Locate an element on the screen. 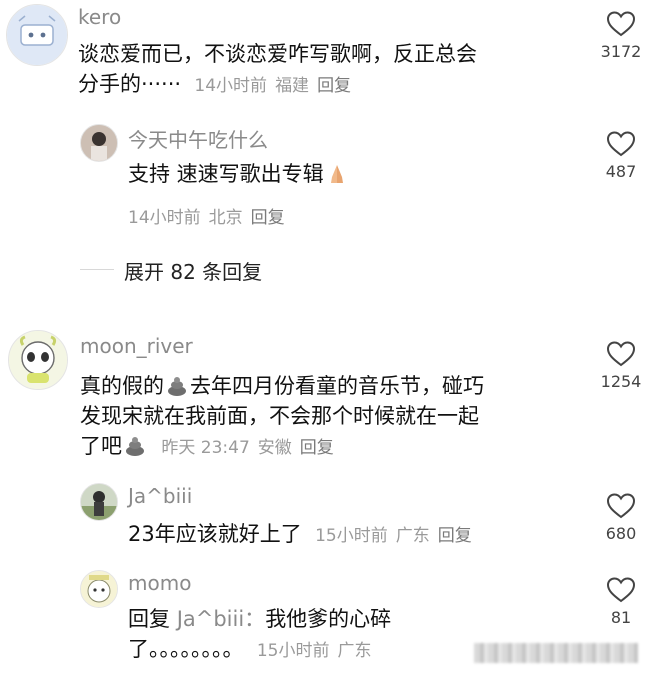 This screenshot has width=650, height=675. praying-hands-emoji is located at coordinates (336, 174).